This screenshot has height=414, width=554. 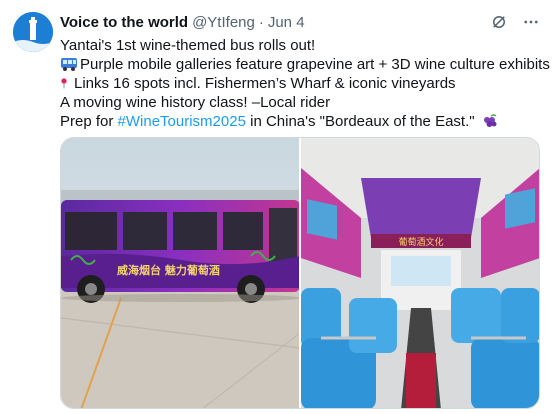 What do you see at coordinates (499, 22) in the screenshot?
I see `grok-icon` at bounding box center [499, 22].